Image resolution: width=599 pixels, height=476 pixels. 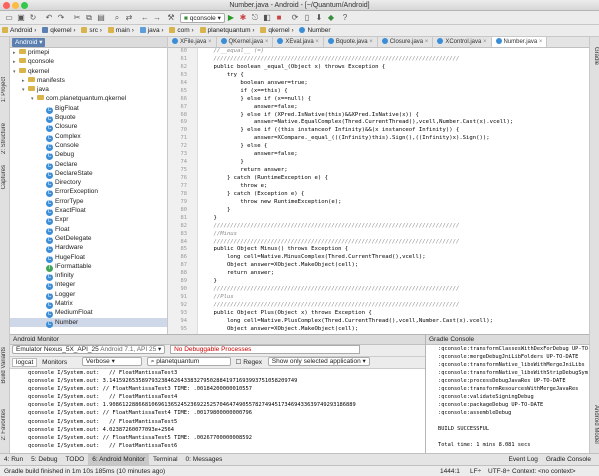 What do you see at coordinates (345, 18) in the screenshot?
I see `help-icon: ?` at bounding box center [345, 18].